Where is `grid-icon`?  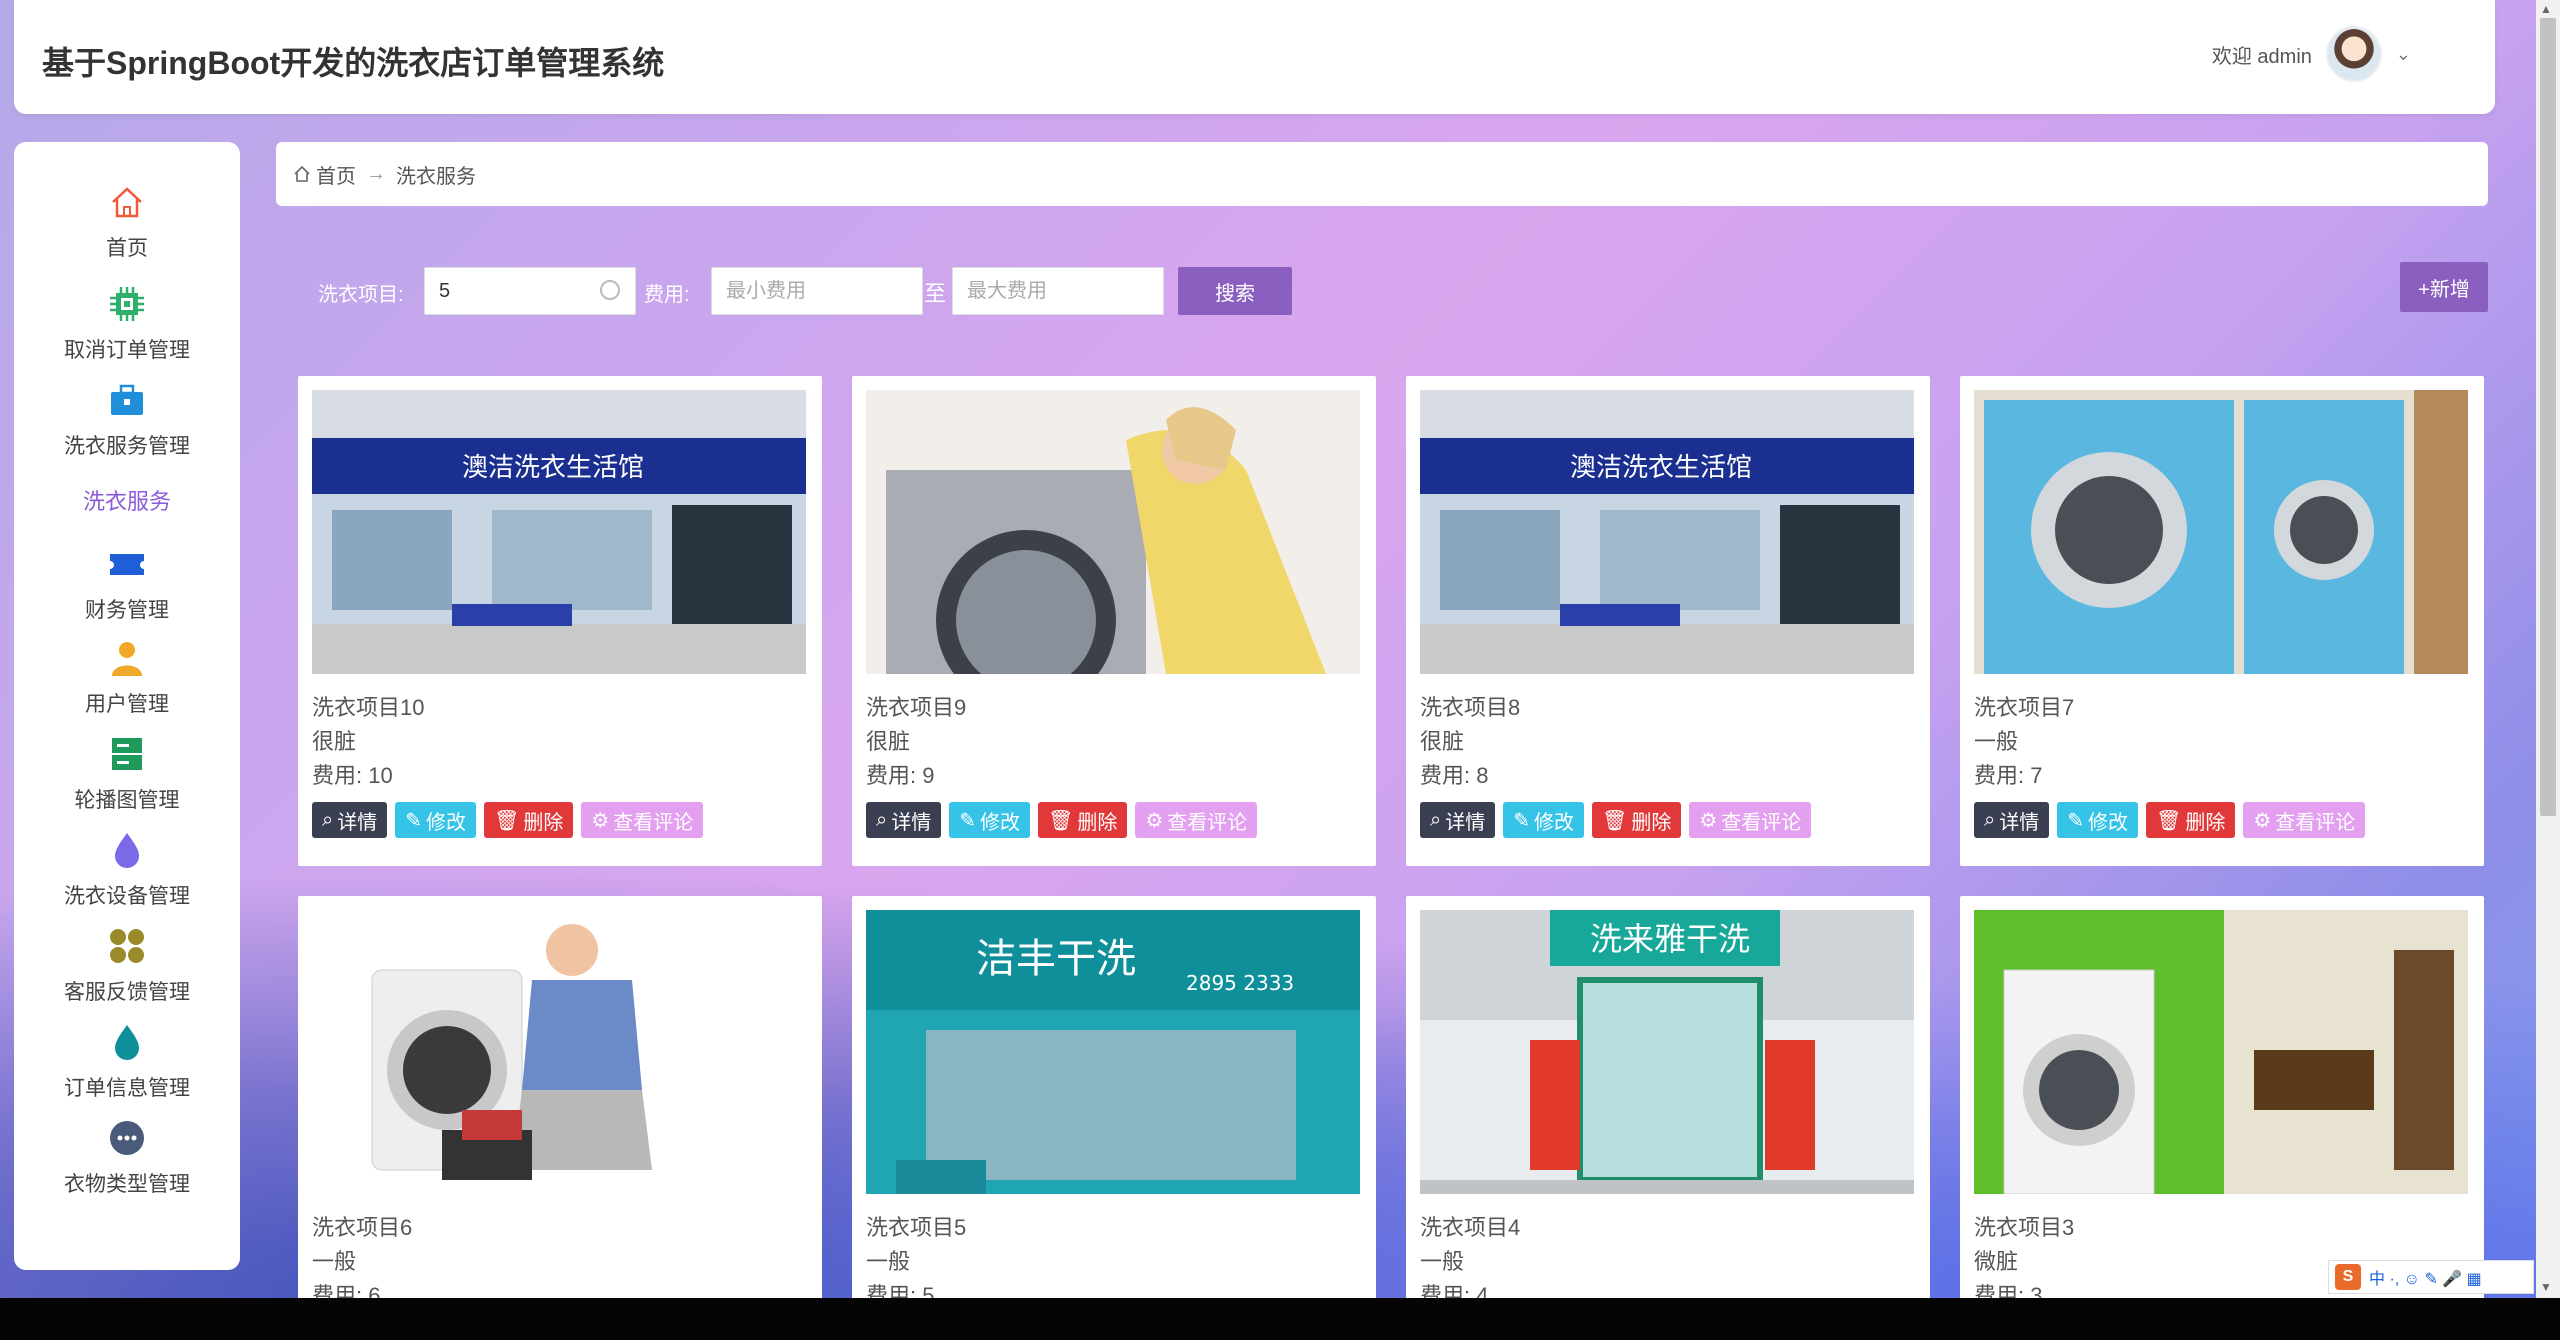 grid-icon is located at coordinates (127, 946).